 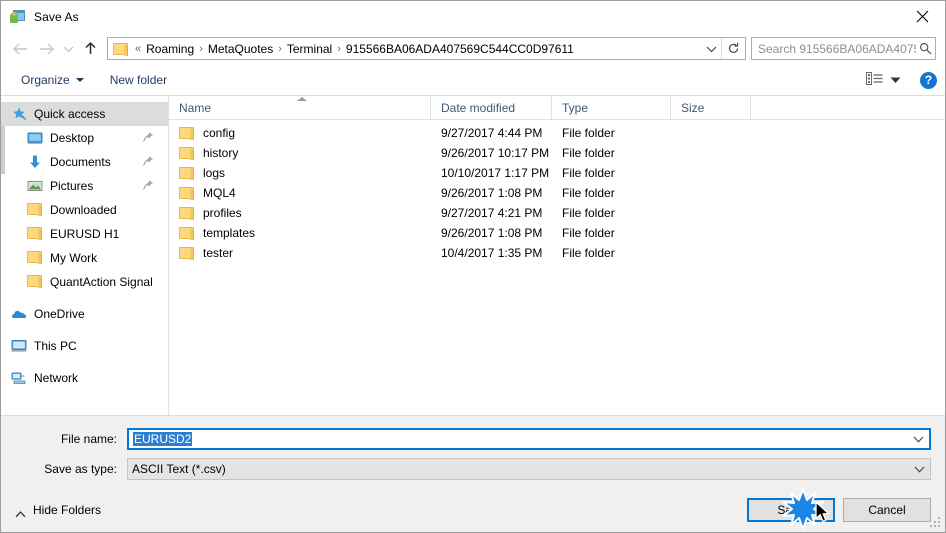 I want to click on organize-button: Organize, so click(x=52, y=80).